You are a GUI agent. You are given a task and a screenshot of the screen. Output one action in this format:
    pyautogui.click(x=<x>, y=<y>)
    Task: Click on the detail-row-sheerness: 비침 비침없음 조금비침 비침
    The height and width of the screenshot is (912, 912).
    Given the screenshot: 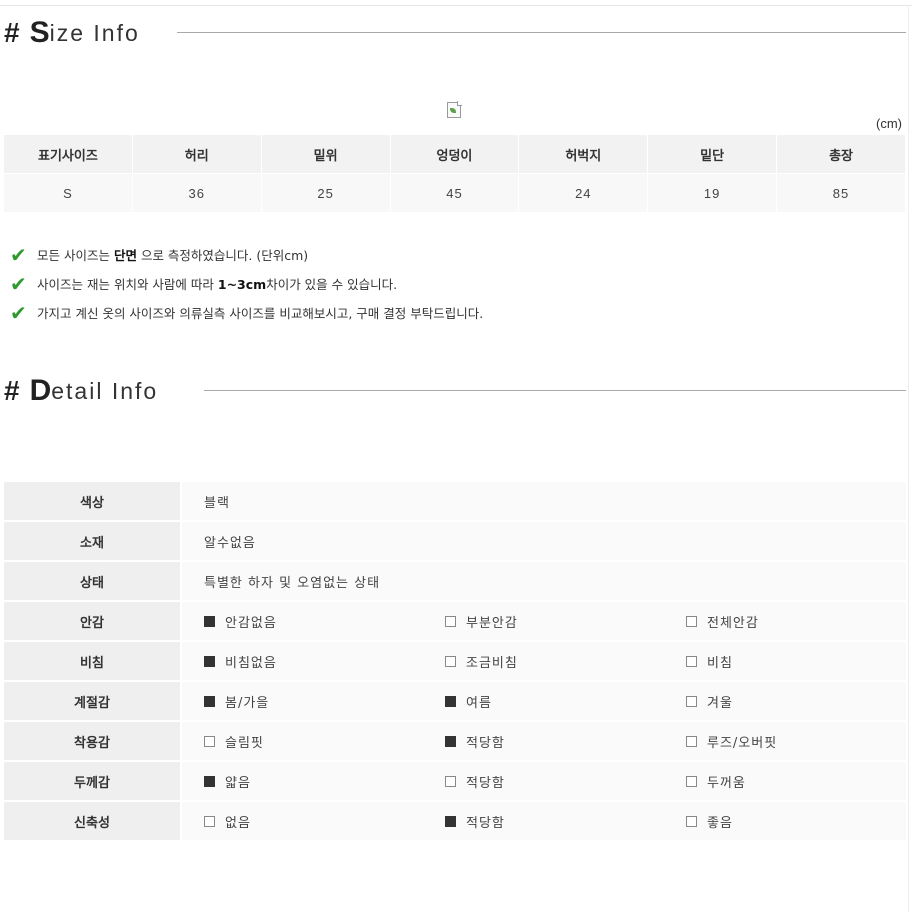 What is the action you would take?
    pyautogui.click(x=455, y=662)
    